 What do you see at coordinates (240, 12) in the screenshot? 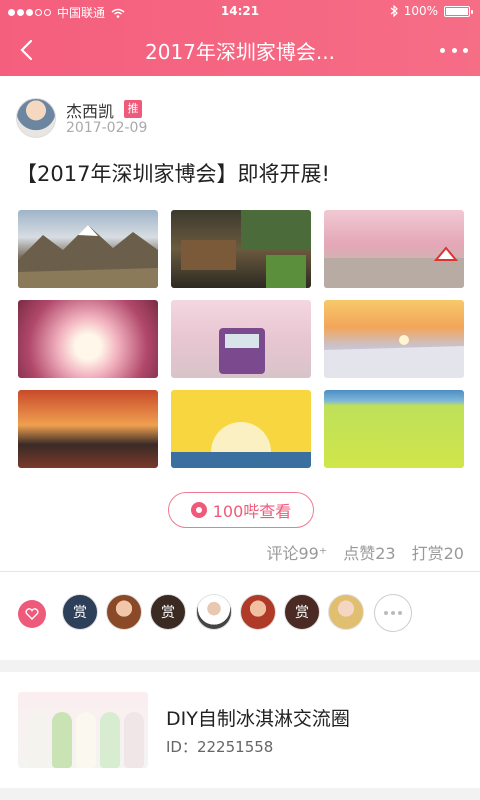
I see `status-bar: 中国联通 14:21 100%` at bounding box center [240, 12].